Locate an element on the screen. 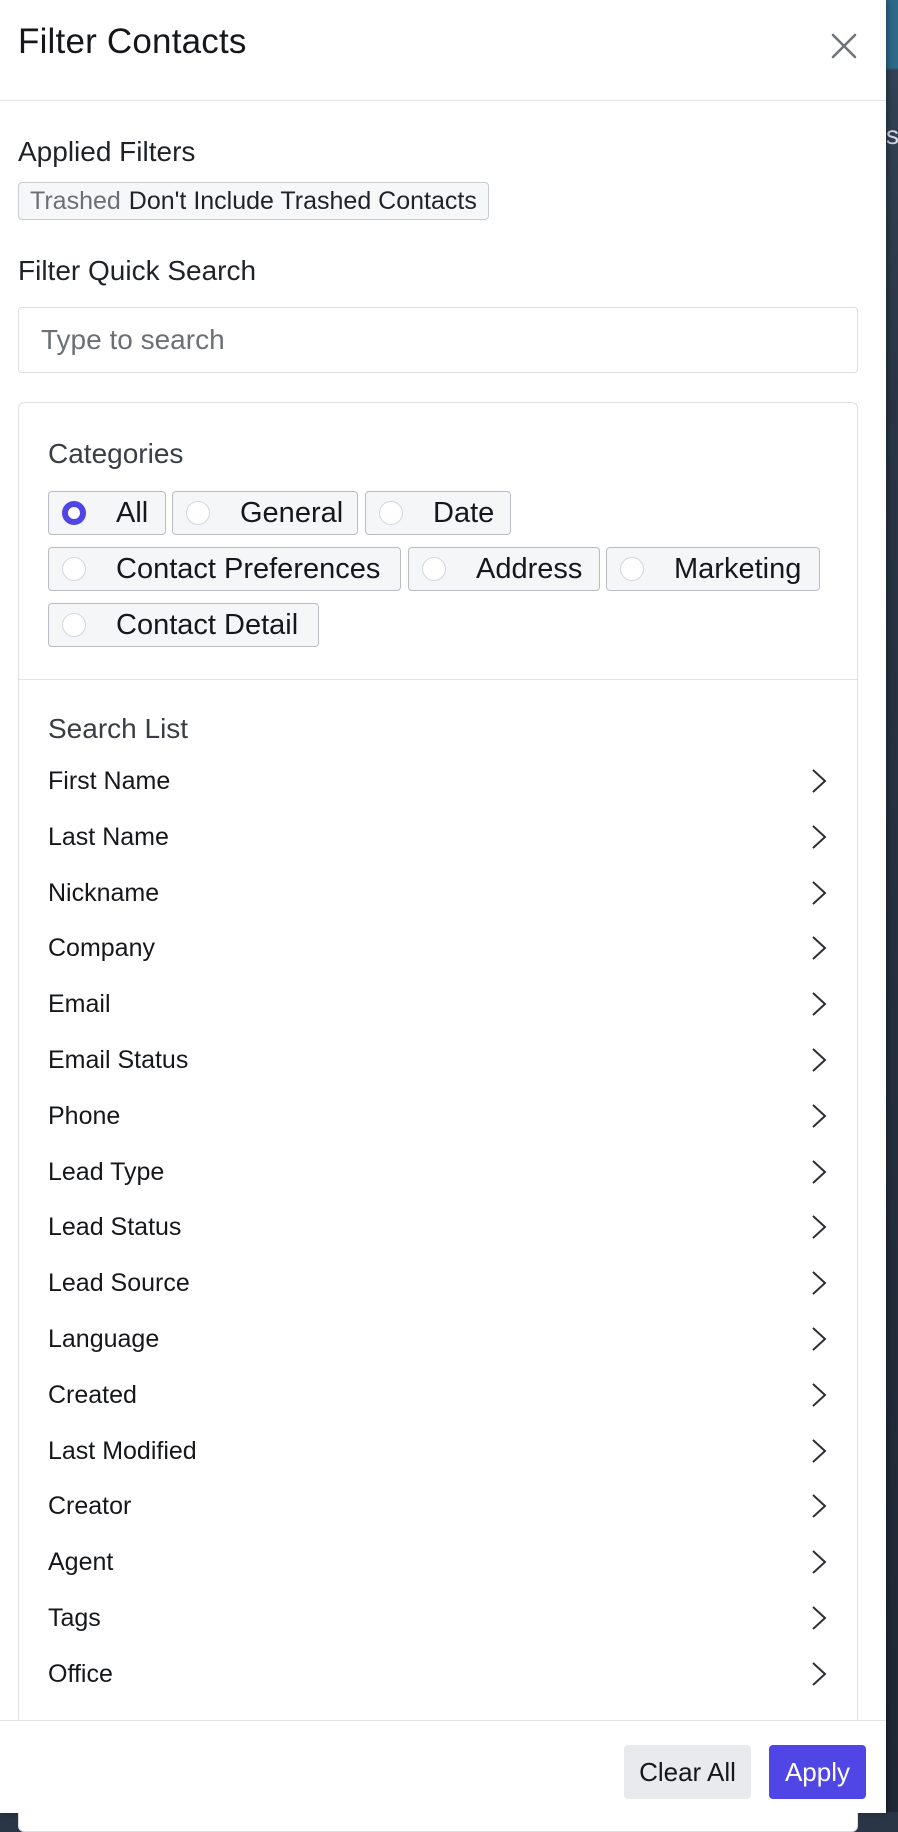 The width and height of the screenshot is (898, 1832). search-list-item-label: Lead Status is located at coordinates (115, 1227).